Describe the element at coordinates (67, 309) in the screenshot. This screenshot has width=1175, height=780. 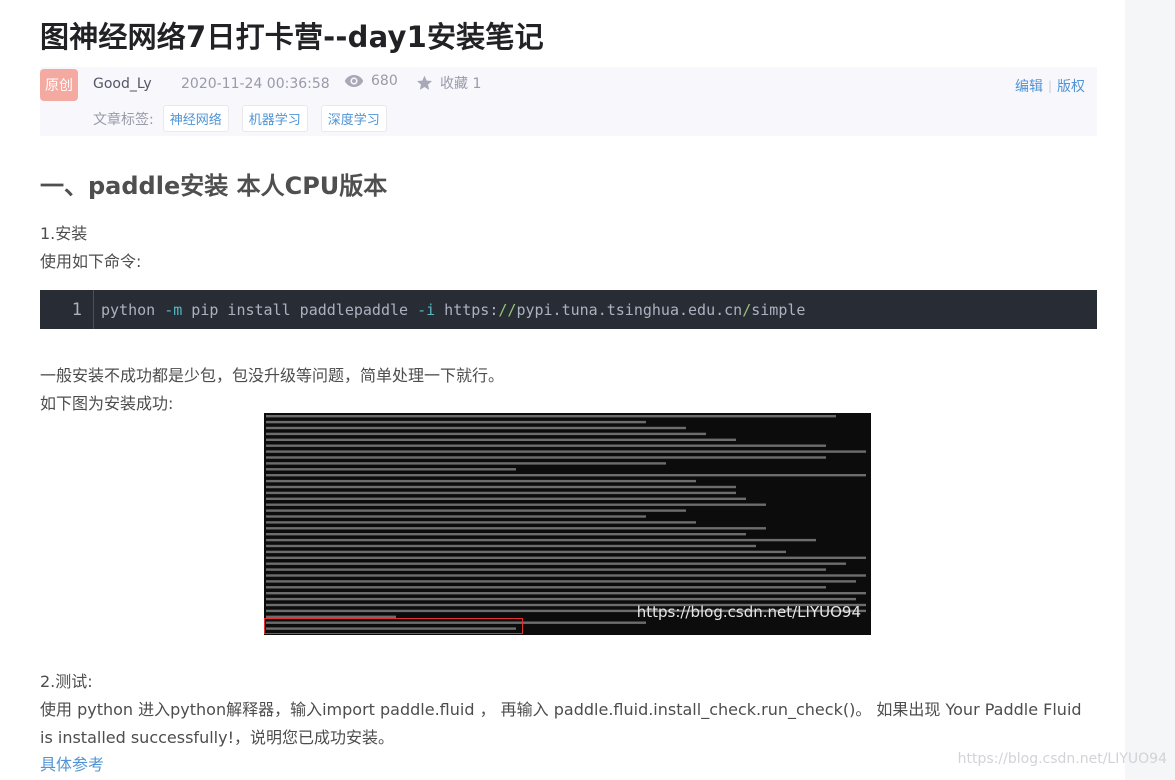
I see `line-number: 1` at that location.